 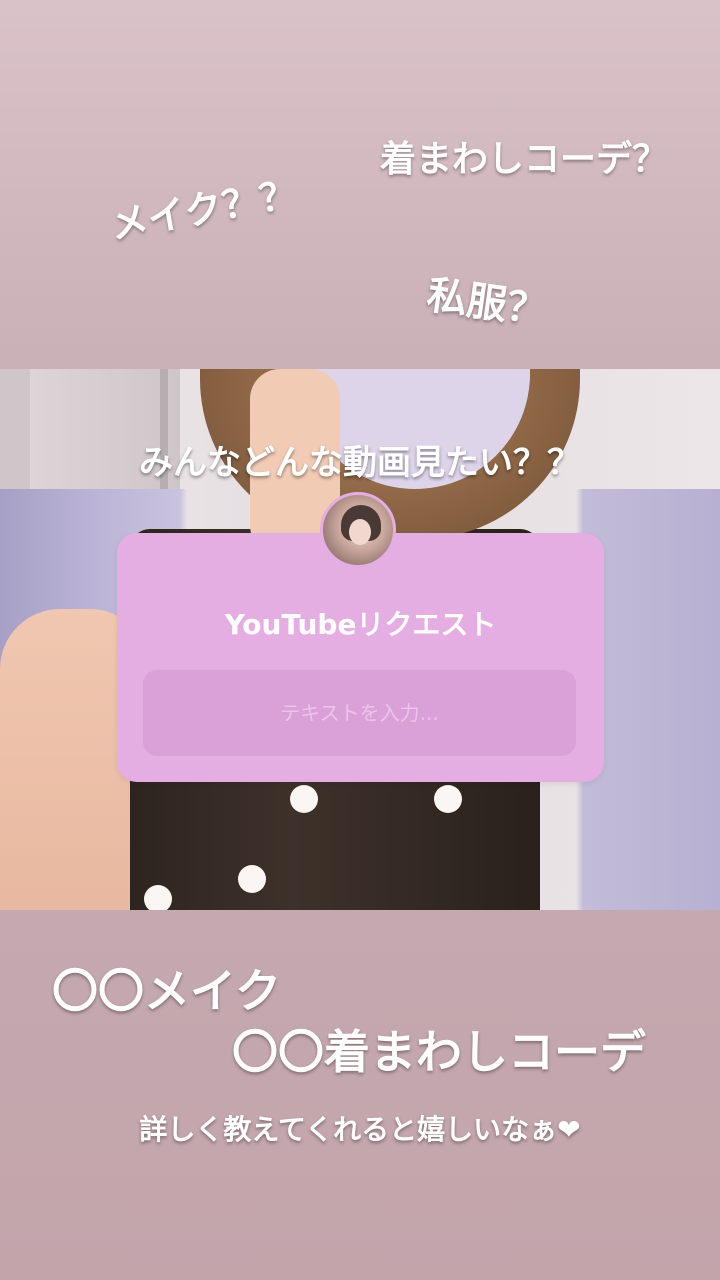 I want to click on avatar-face, so click(x=360, y=532).